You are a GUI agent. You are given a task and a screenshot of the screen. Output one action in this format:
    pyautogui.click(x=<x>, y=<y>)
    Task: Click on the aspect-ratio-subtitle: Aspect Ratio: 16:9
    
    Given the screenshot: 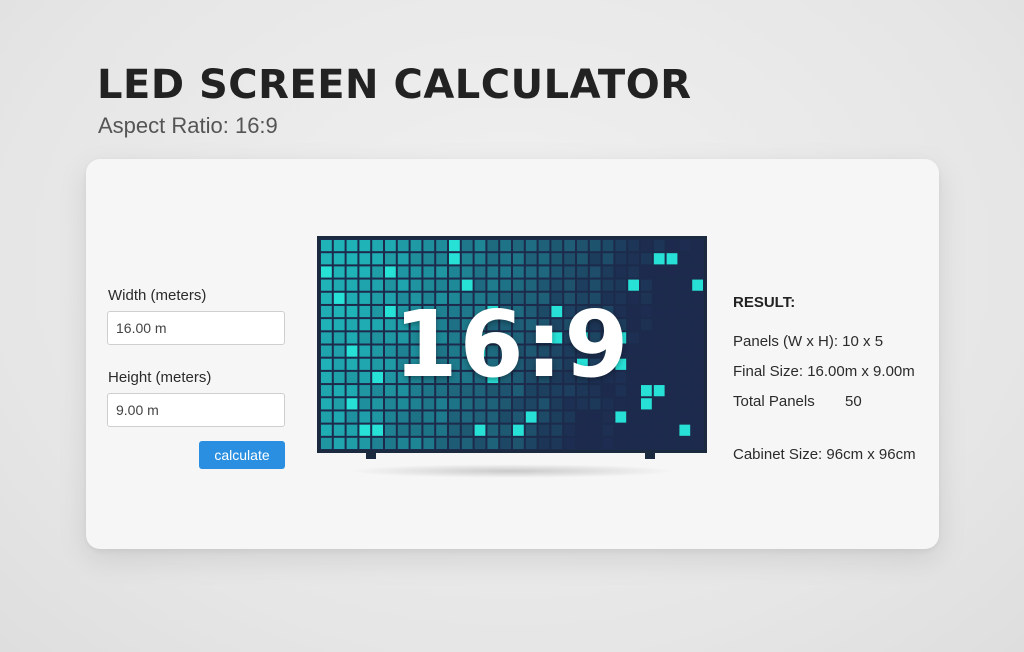 What is the action you would take?
    pyautogui.click(x=188, y=125)
    